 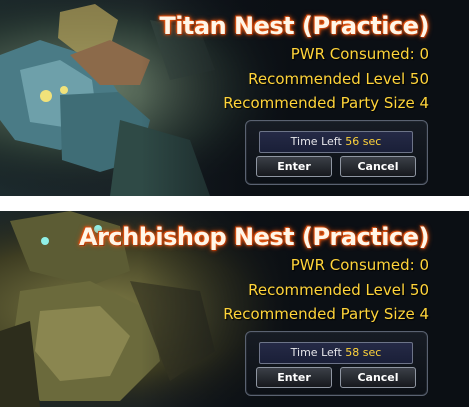 I want to click on entry-controls: Time Left 58 sec Enter Cancel, so click(x=336, y=363).